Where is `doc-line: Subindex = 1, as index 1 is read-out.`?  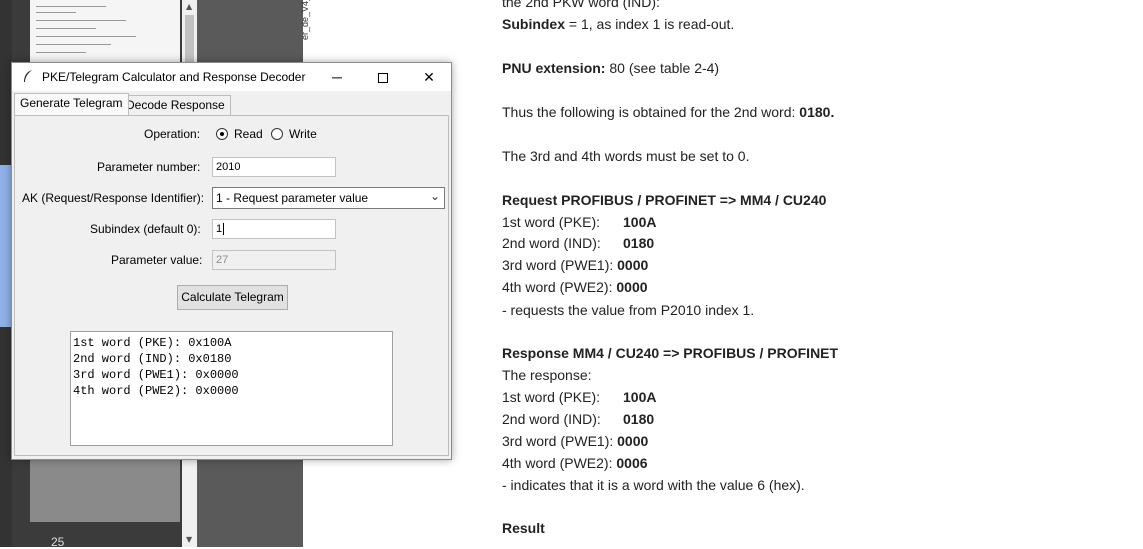 doc-line: Subindex = 1, as index 1 is read-out. is located at coordinates (618, 24).